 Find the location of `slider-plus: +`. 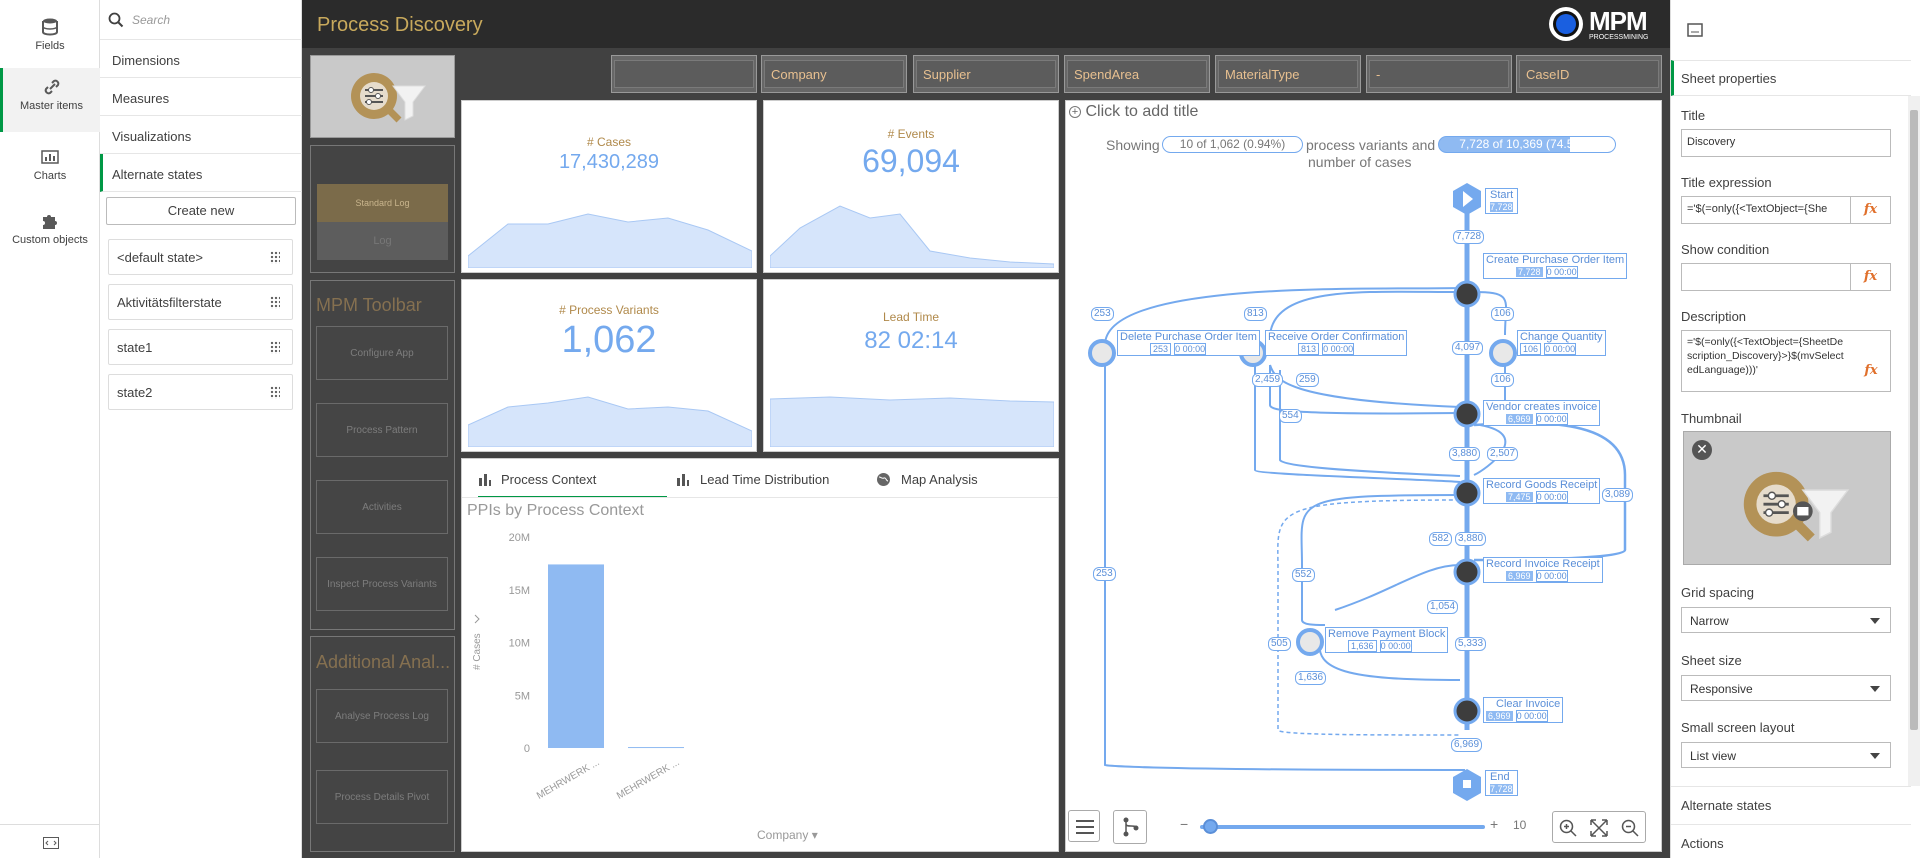

slider-plus: + is located at coordinates (1494, 824).